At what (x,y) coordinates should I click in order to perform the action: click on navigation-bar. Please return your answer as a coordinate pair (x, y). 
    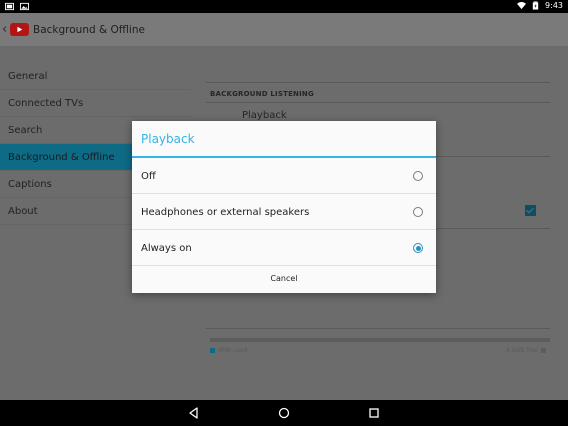
    Looking at the image, I should click on (284, 413).